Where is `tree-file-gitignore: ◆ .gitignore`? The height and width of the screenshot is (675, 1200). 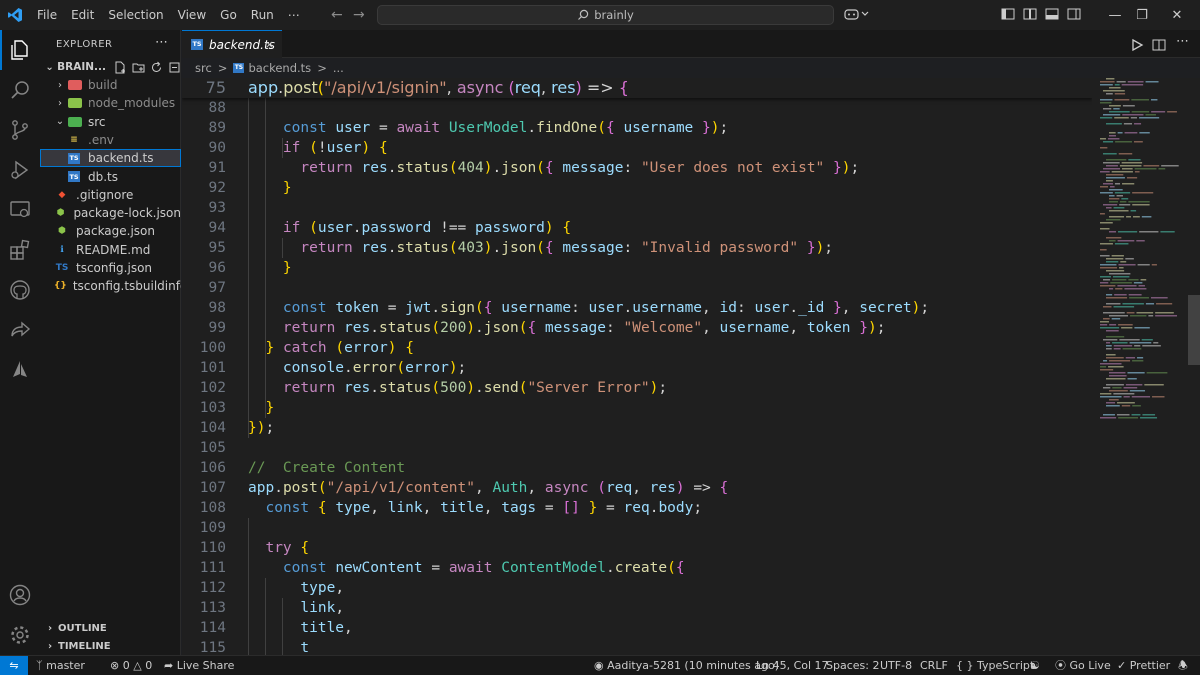 tree-file-gitignore: ◆ .gitignore is located at coordinates (110, 195).